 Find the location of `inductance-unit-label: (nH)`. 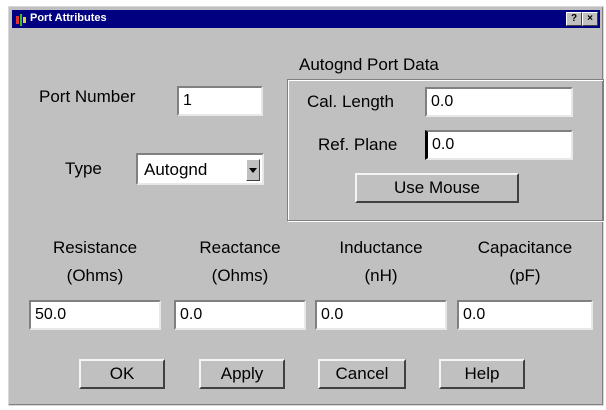

inductance-unit-label: (nH) is located at coordinates (381, 275).